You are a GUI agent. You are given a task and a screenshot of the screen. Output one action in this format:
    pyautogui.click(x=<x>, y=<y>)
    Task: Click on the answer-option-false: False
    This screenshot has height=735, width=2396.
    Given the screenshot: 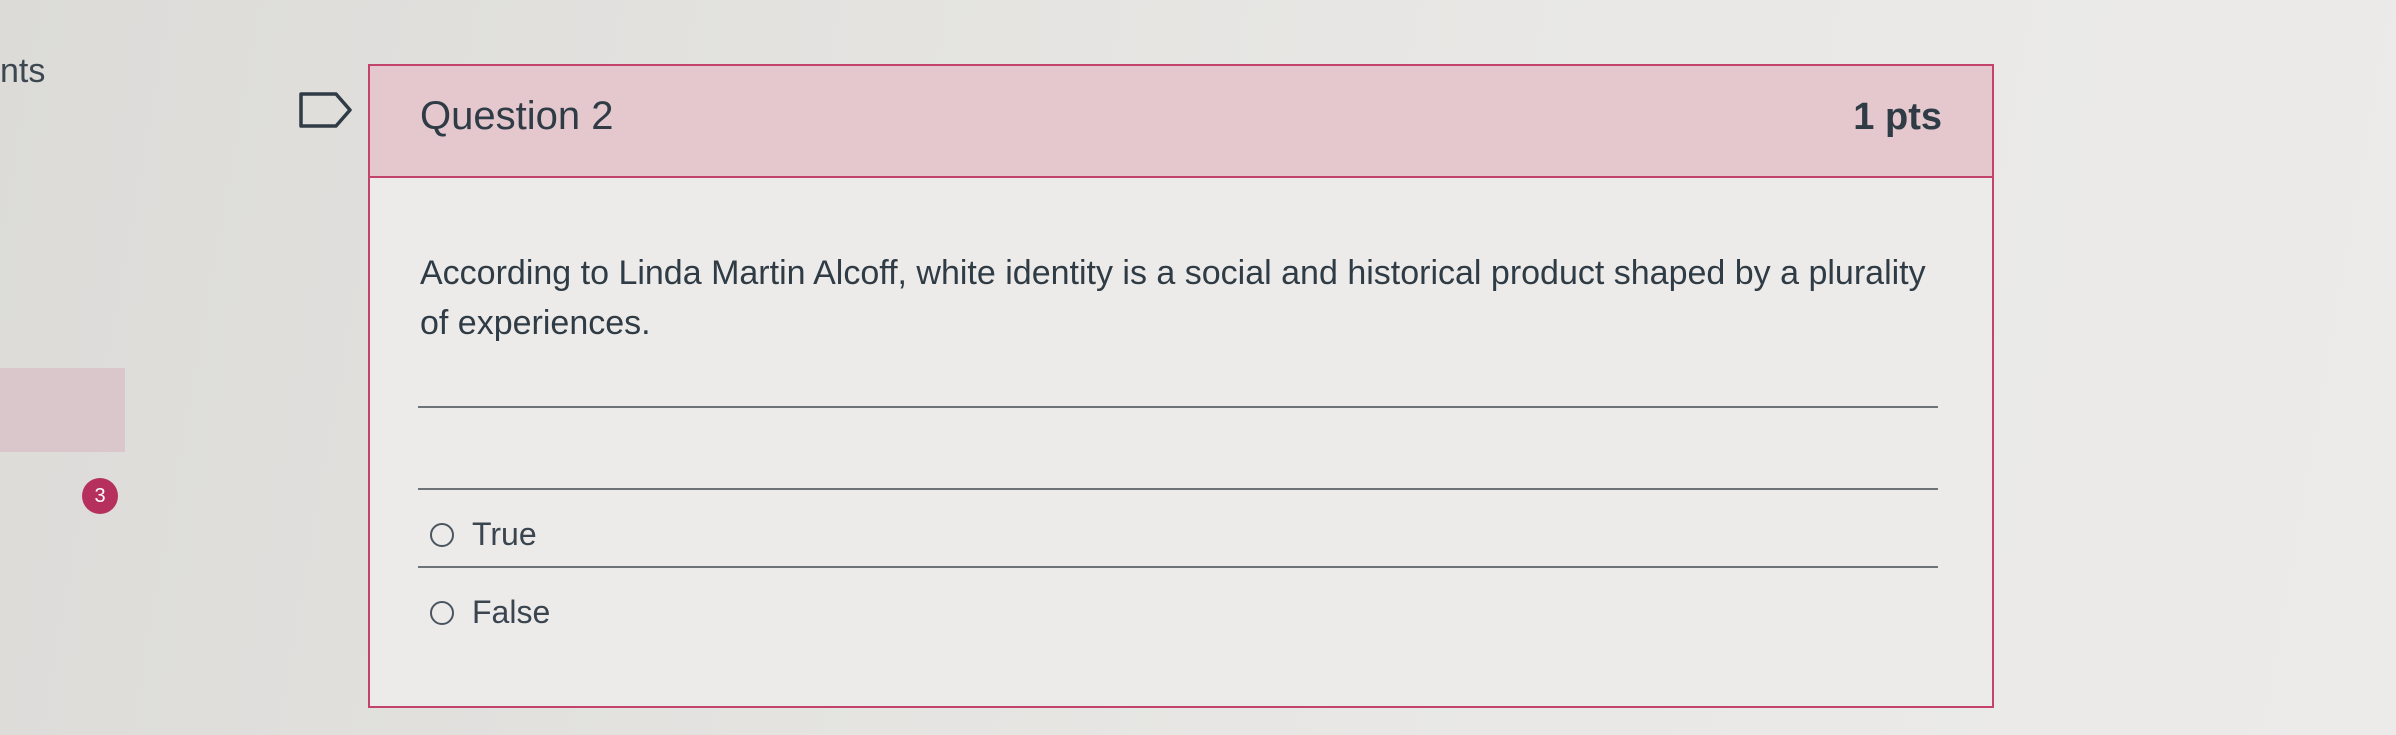 What is the action you would take?
    pyautogui.click(x=490, y=612)
    